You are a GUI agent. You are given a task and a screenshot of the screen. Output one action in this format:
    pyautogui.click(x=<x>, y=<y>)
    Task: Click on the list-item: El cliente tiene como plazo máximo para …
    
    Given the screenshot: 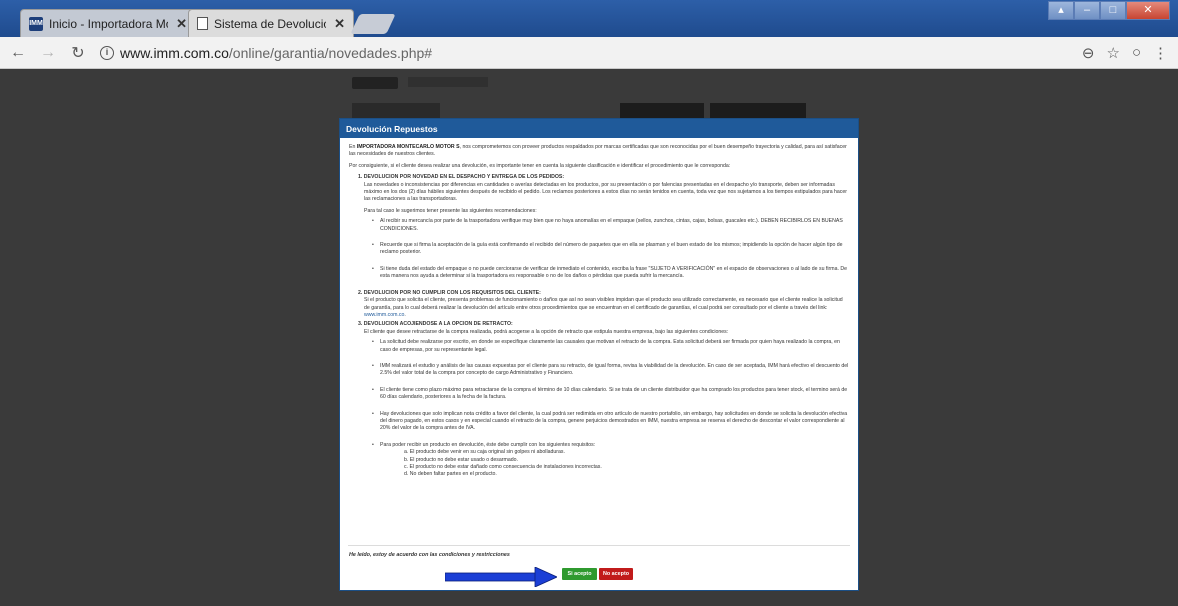 What is the action you would take?
    pyautogui.click(x=610, y=394)
    